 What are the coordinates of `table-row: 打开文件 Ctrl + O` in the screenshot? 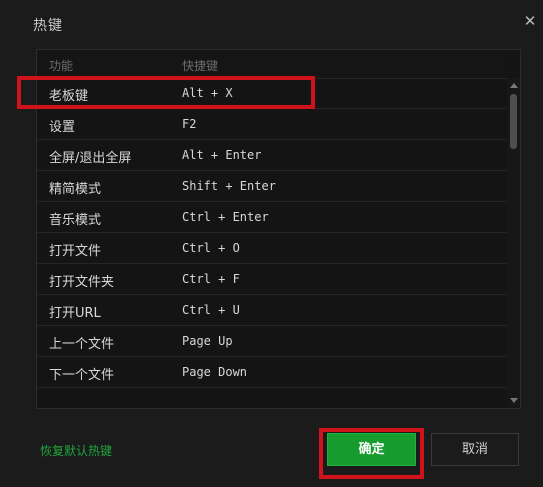 It's located at (272, 248).